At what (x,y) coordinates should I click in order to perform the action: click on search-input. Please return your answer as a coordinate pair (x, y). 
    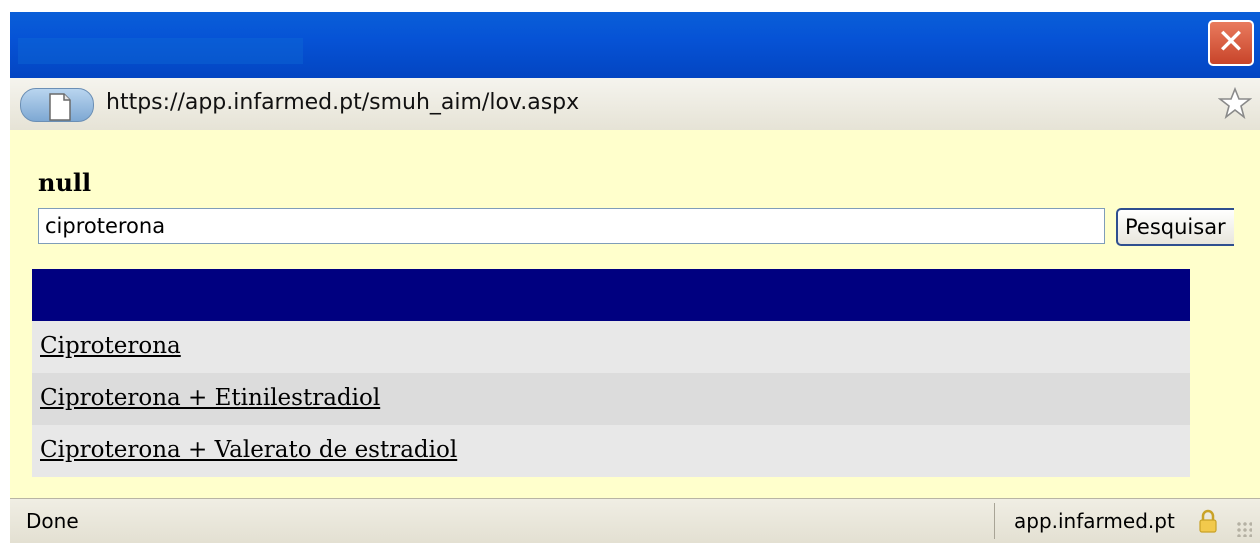
    Looking at the image, I should click on (571, 226).